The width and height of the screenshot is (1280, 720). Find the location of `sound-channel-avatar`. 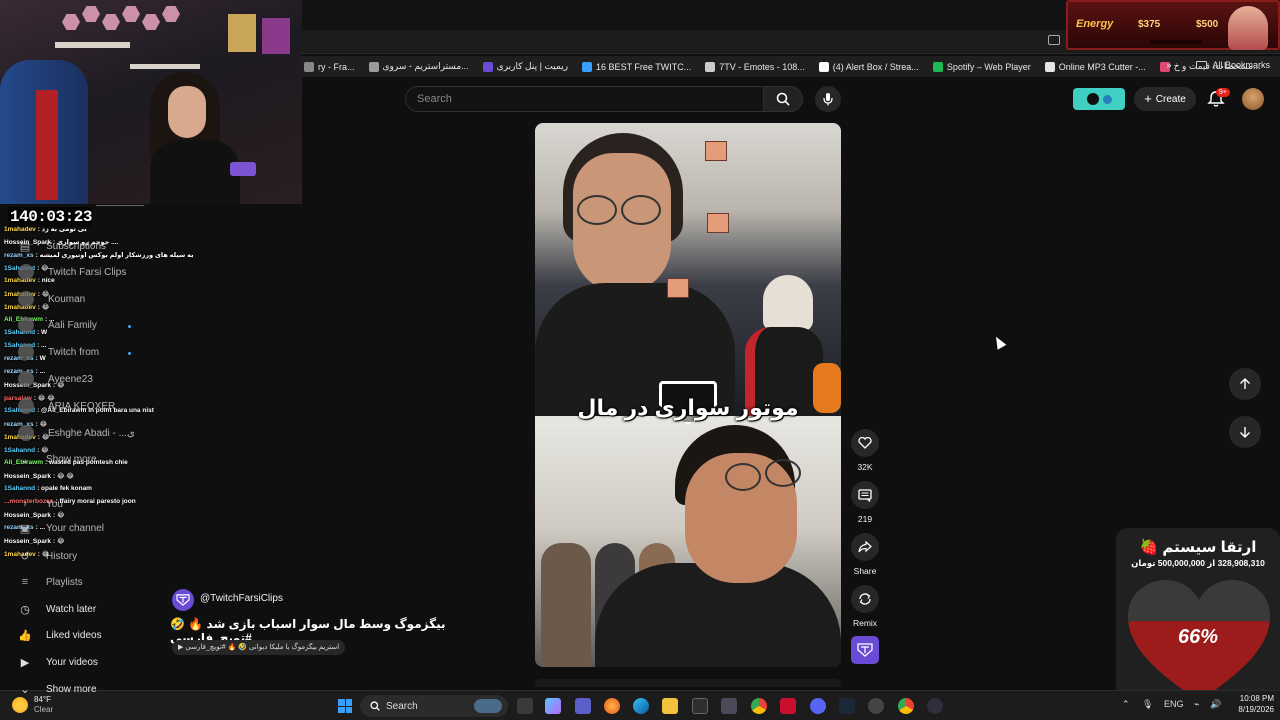

sound-channel-avatar is located at coordinates (865, 650).